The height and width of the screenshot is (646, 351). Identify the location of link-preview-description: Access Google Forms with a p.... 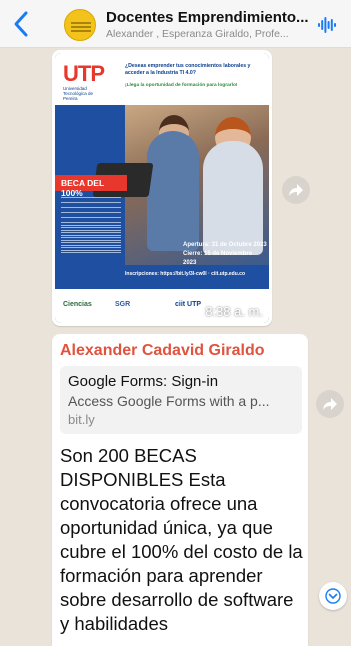
(169, 401).